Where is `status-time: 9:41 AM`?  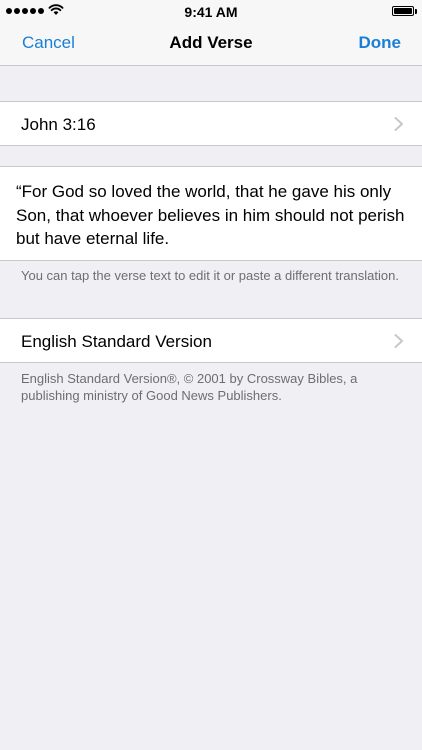
status-time: 9:41 AM is located at coordinates (211, 12).